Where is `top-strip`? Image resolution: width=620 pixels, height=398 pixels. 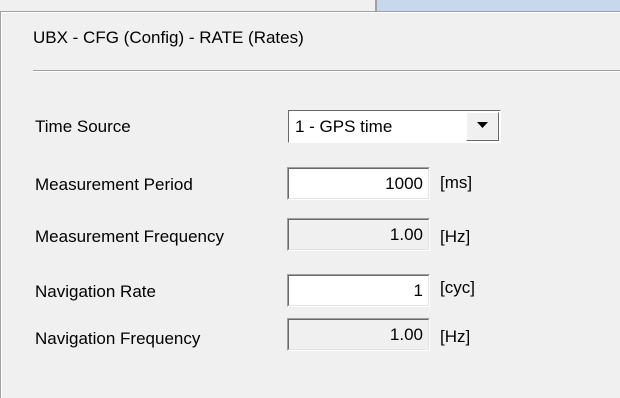
top-strip is located at coordinates (310, 5).